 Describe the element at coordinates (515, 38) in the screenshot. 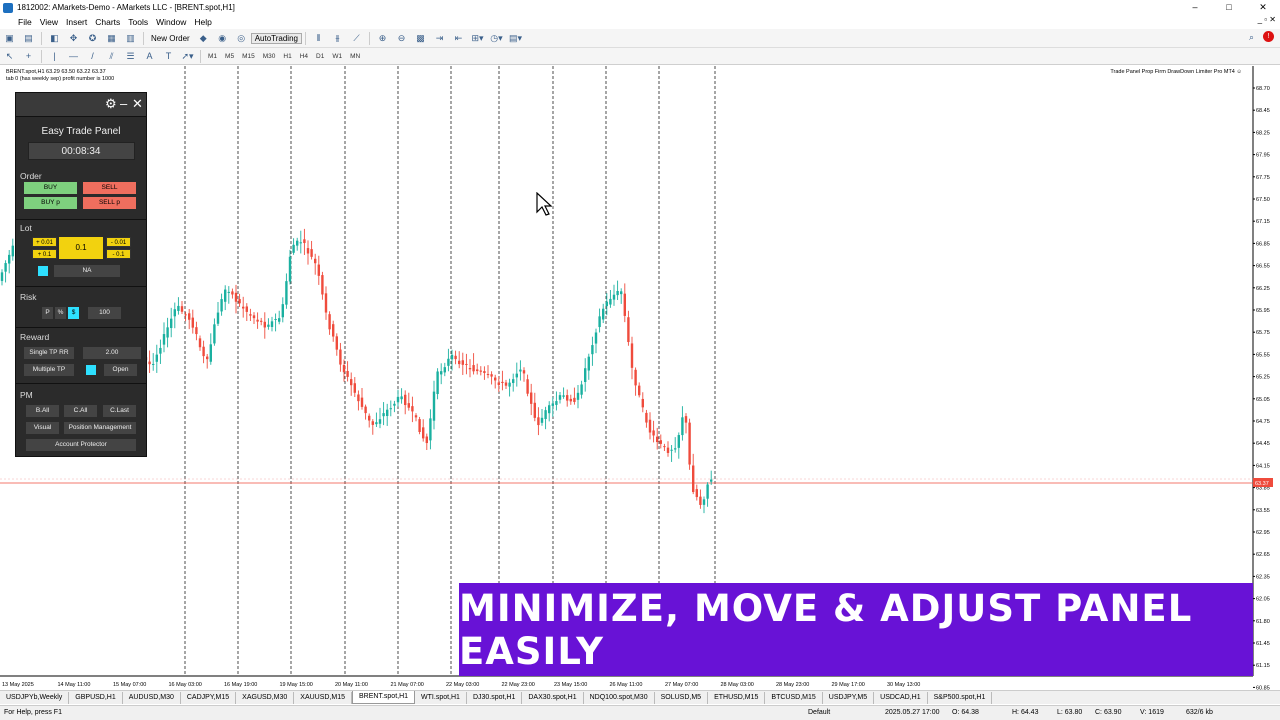

I see `templates-icon: ▤▾` at that location.